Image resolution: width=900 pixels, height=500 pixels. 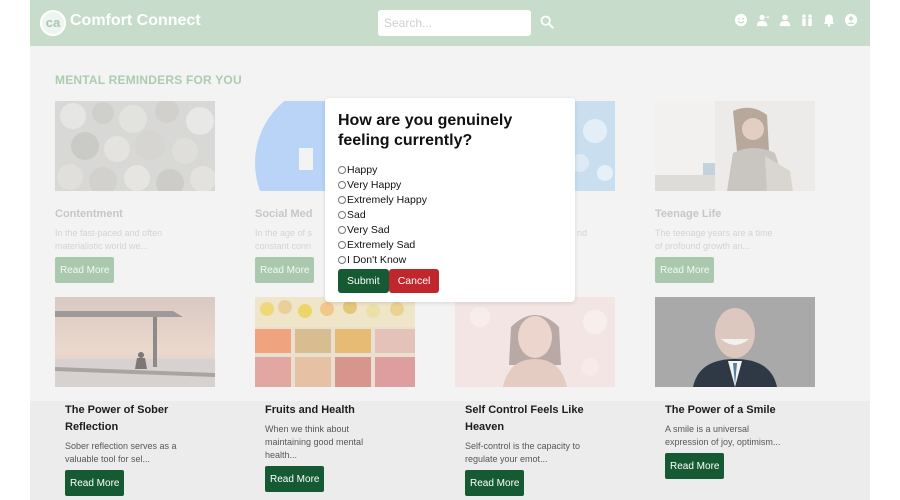 What do you see at coordinates (368, 229) in the screenshot?
I see `option-label: Very Sad` at bounding box center [368, 229].